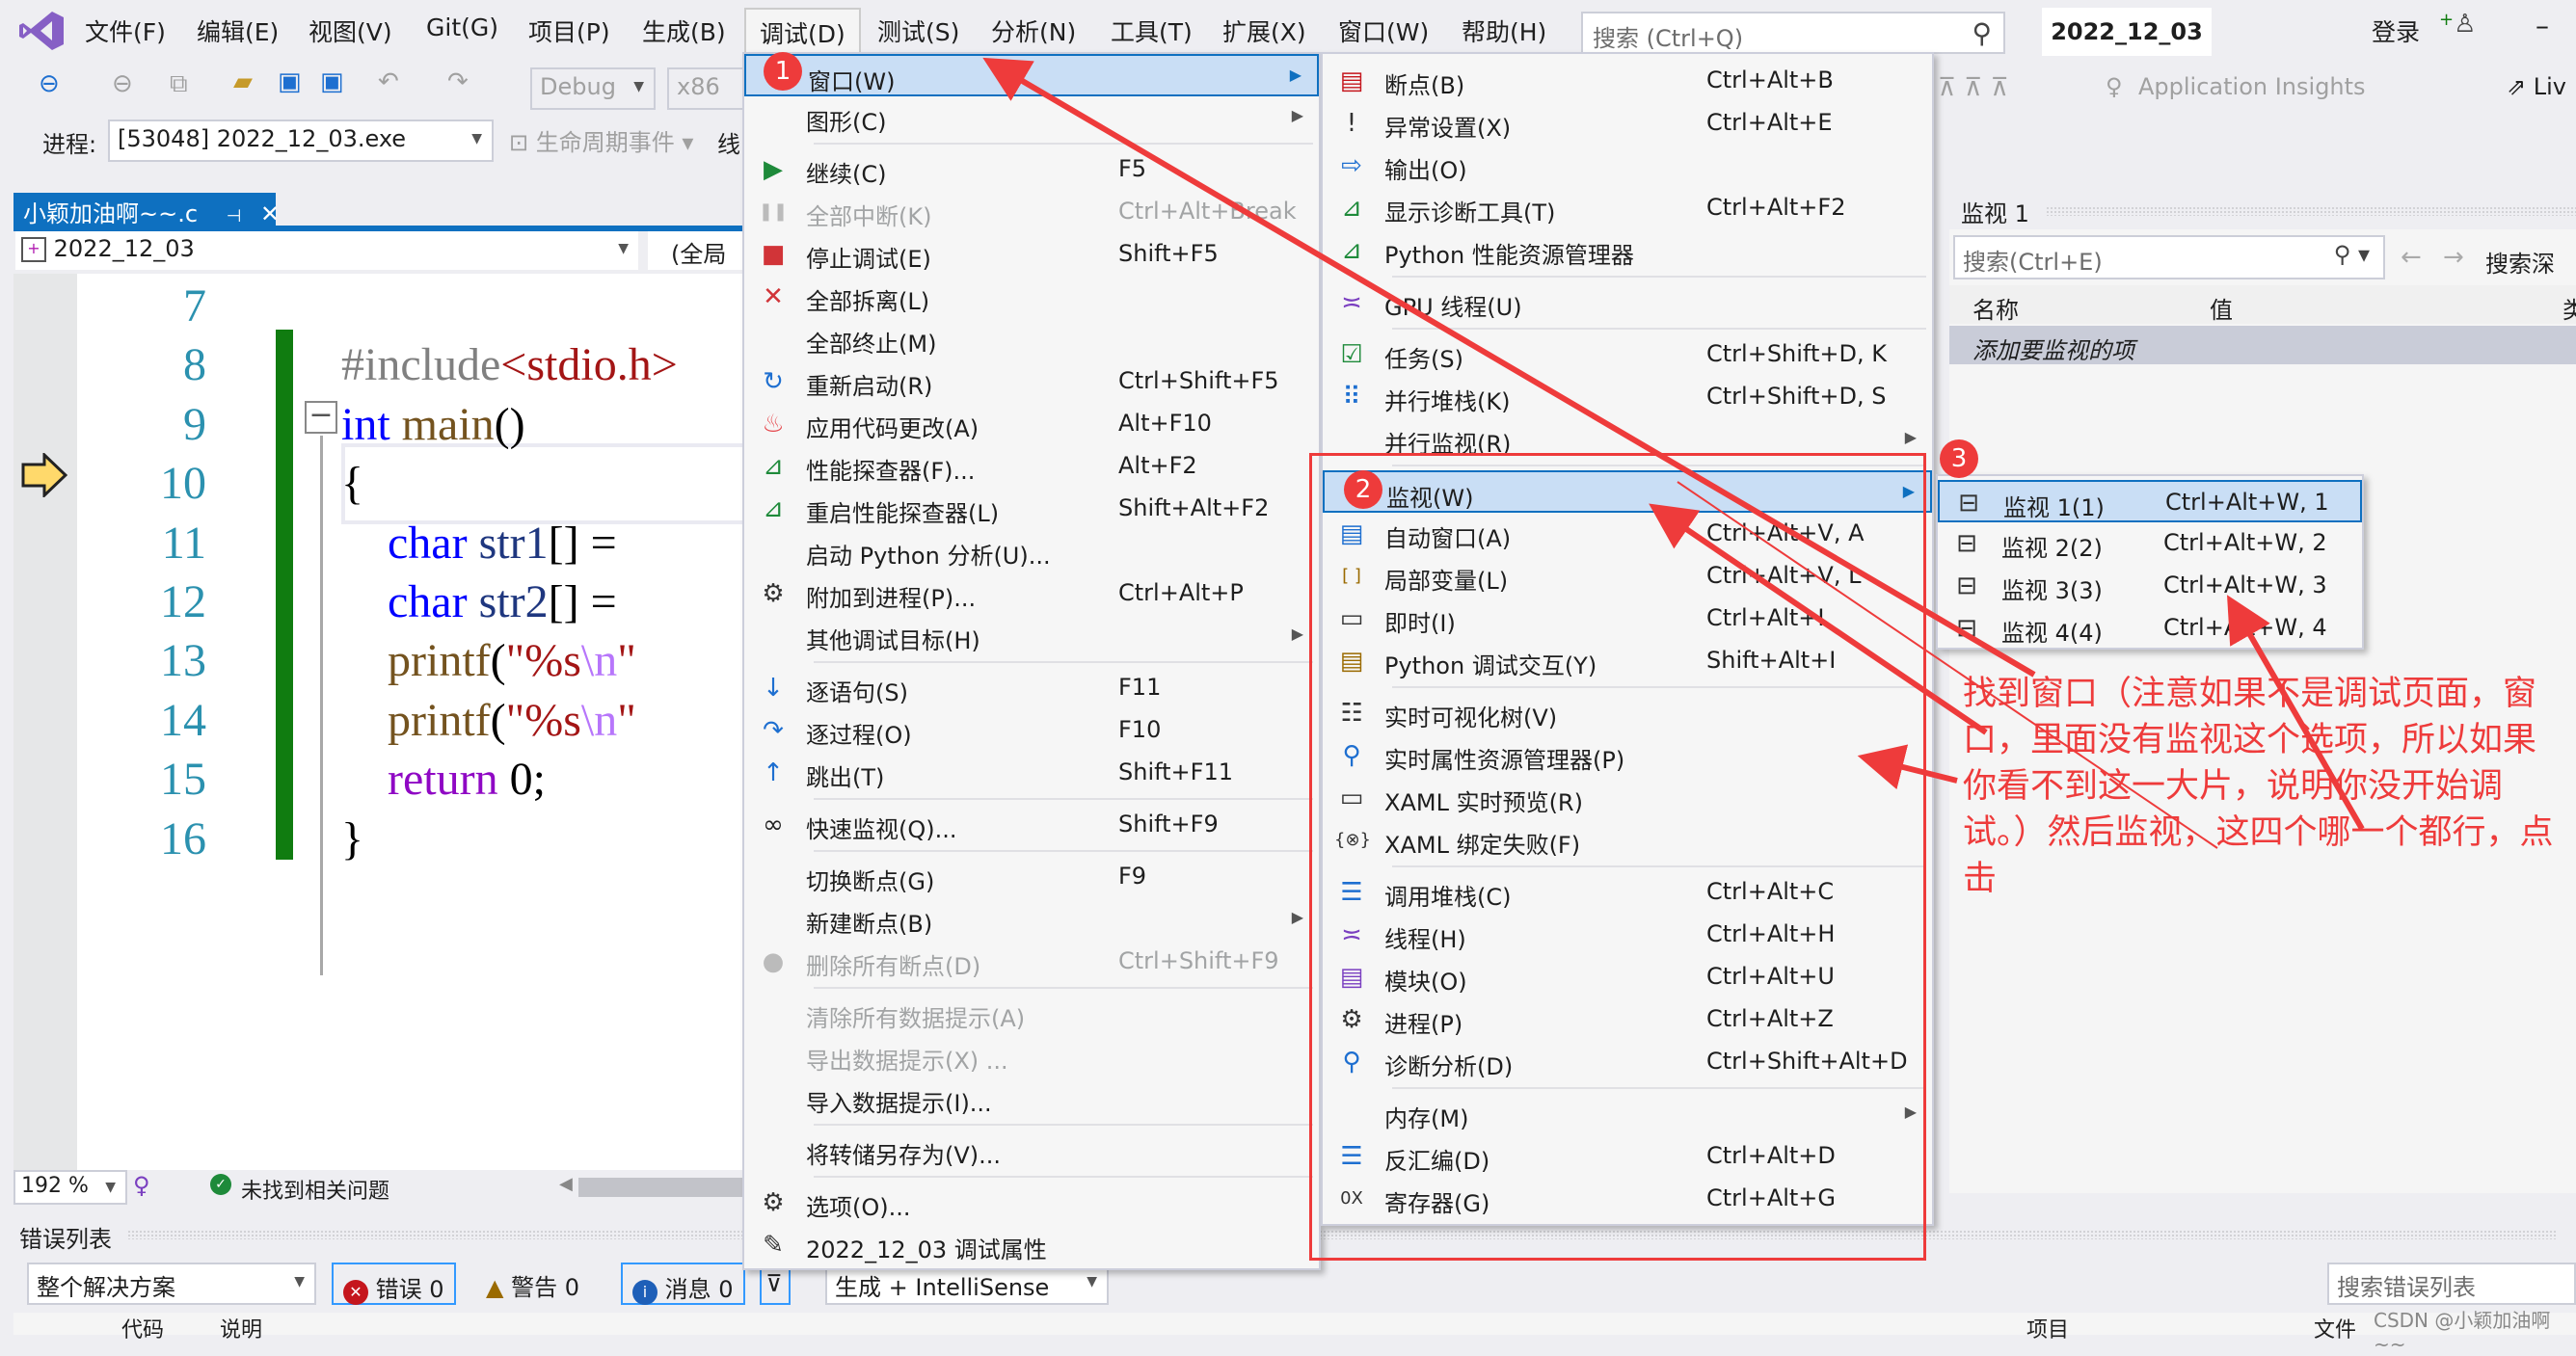 The width and height of the screenshot is (2576, 1356). What do you see at coordinates (1031, 381) in the screenshot?
I see `menu-item: ↻ 重新启动(R) Ctrl+Shift+F5` at bounding box center [1031, 381].